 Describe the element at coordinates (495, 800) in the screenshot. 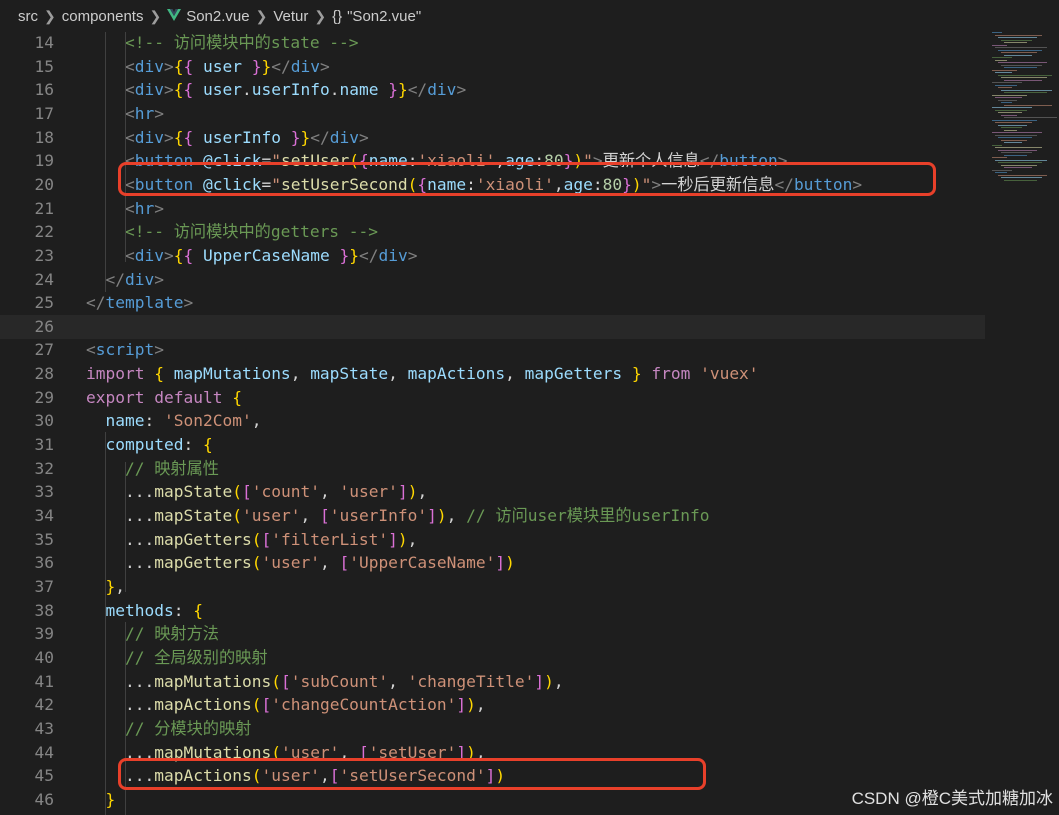

I see `code-line-46: 46 }` at that location.